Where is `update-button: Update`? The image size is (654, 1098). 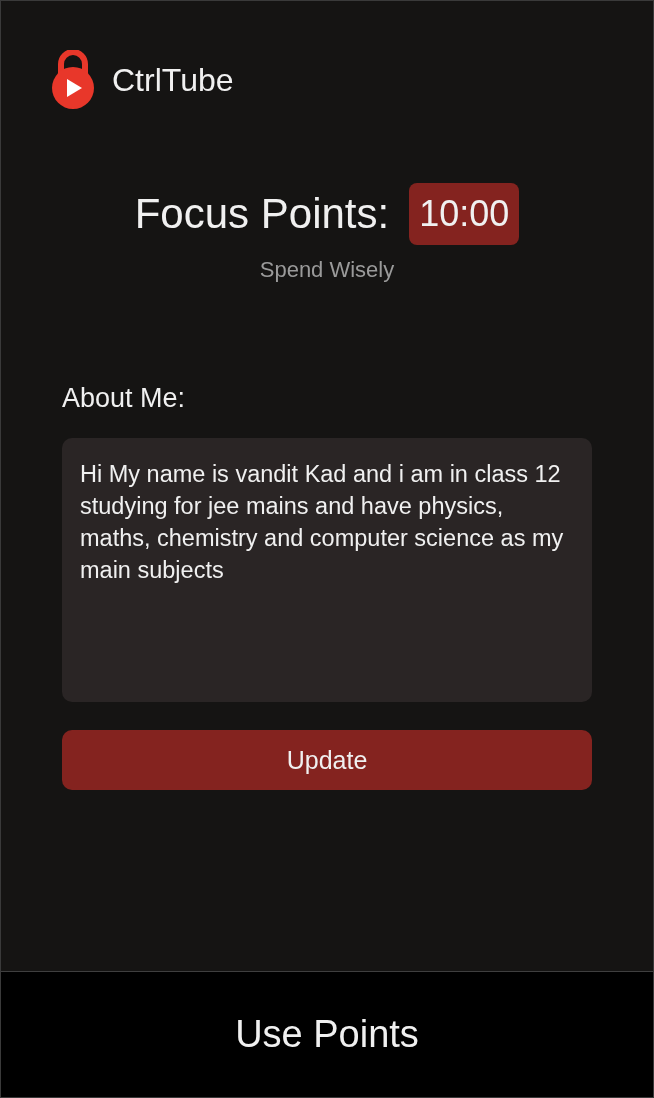 update-button: Update is located at coordinates (327, 760).